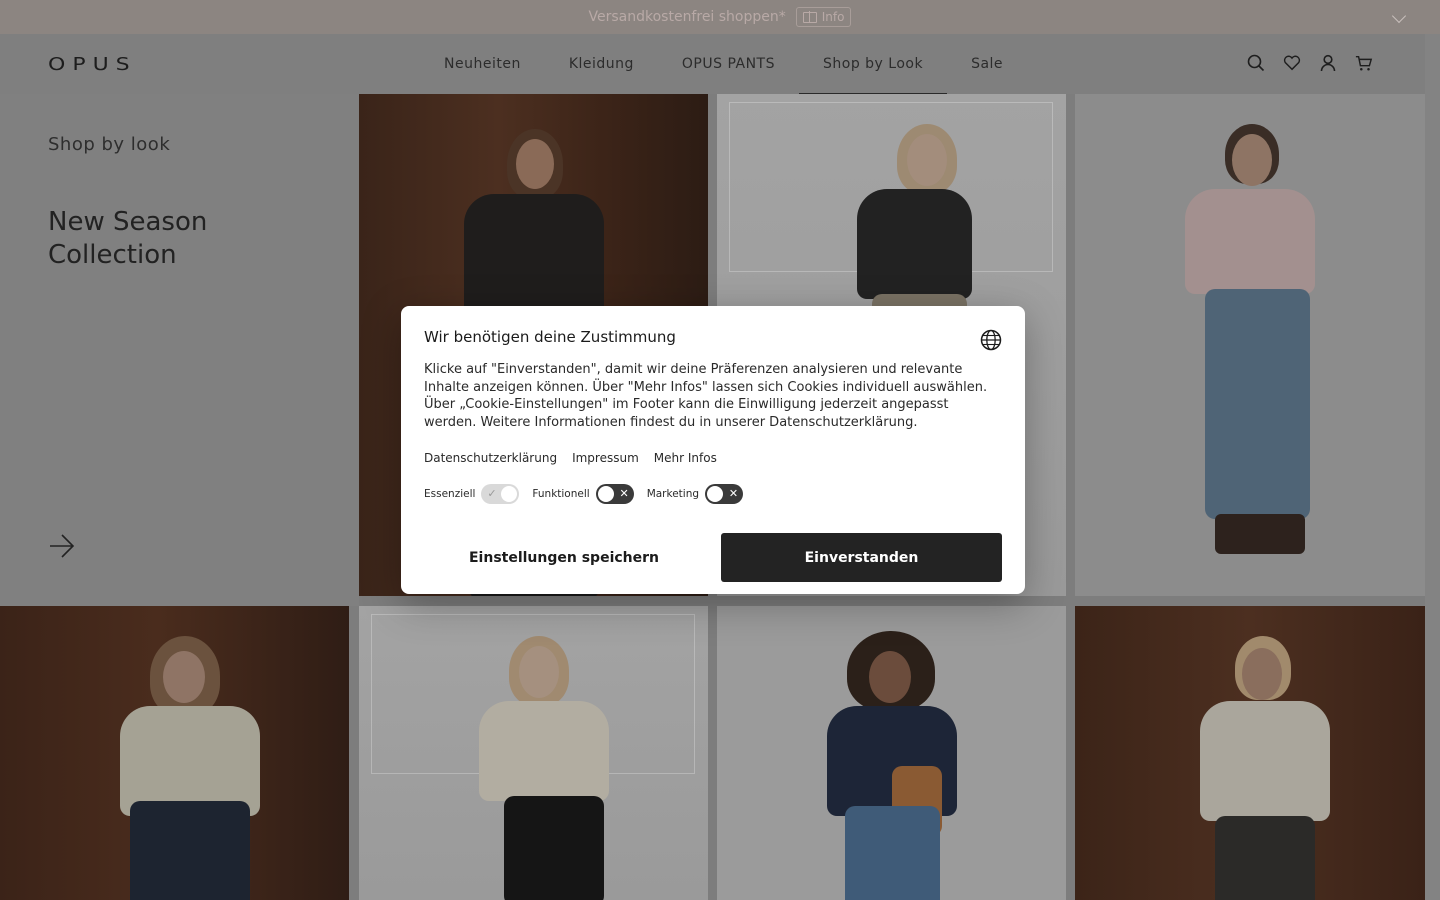 This screenshot has height=900, width=1440. What do you see at coordinates (550, 337) in the screenshot?
I see `consent-title: Wir benötigen deine Zustimmung` at bounding box center [550, 337].